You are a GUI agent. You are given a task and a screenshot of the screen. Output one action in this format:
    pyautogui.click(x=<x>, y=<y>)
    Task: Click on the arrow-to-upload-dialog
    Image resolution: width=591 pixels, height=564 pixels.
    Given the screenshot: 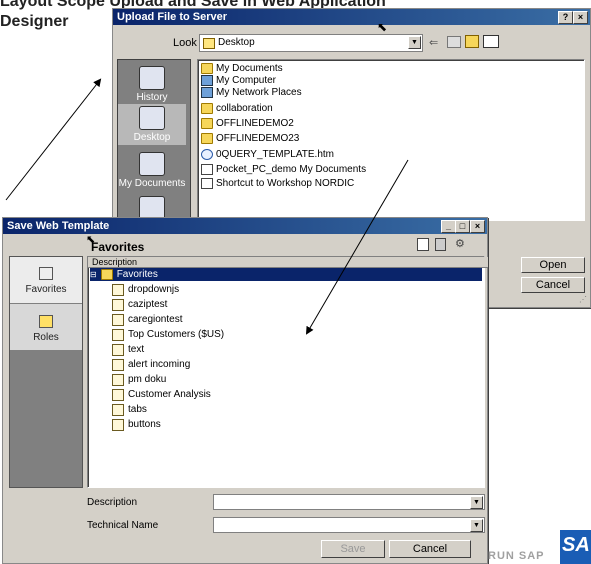 What is the action you would take?
    pyautogui.click(x=53, y=139)
    